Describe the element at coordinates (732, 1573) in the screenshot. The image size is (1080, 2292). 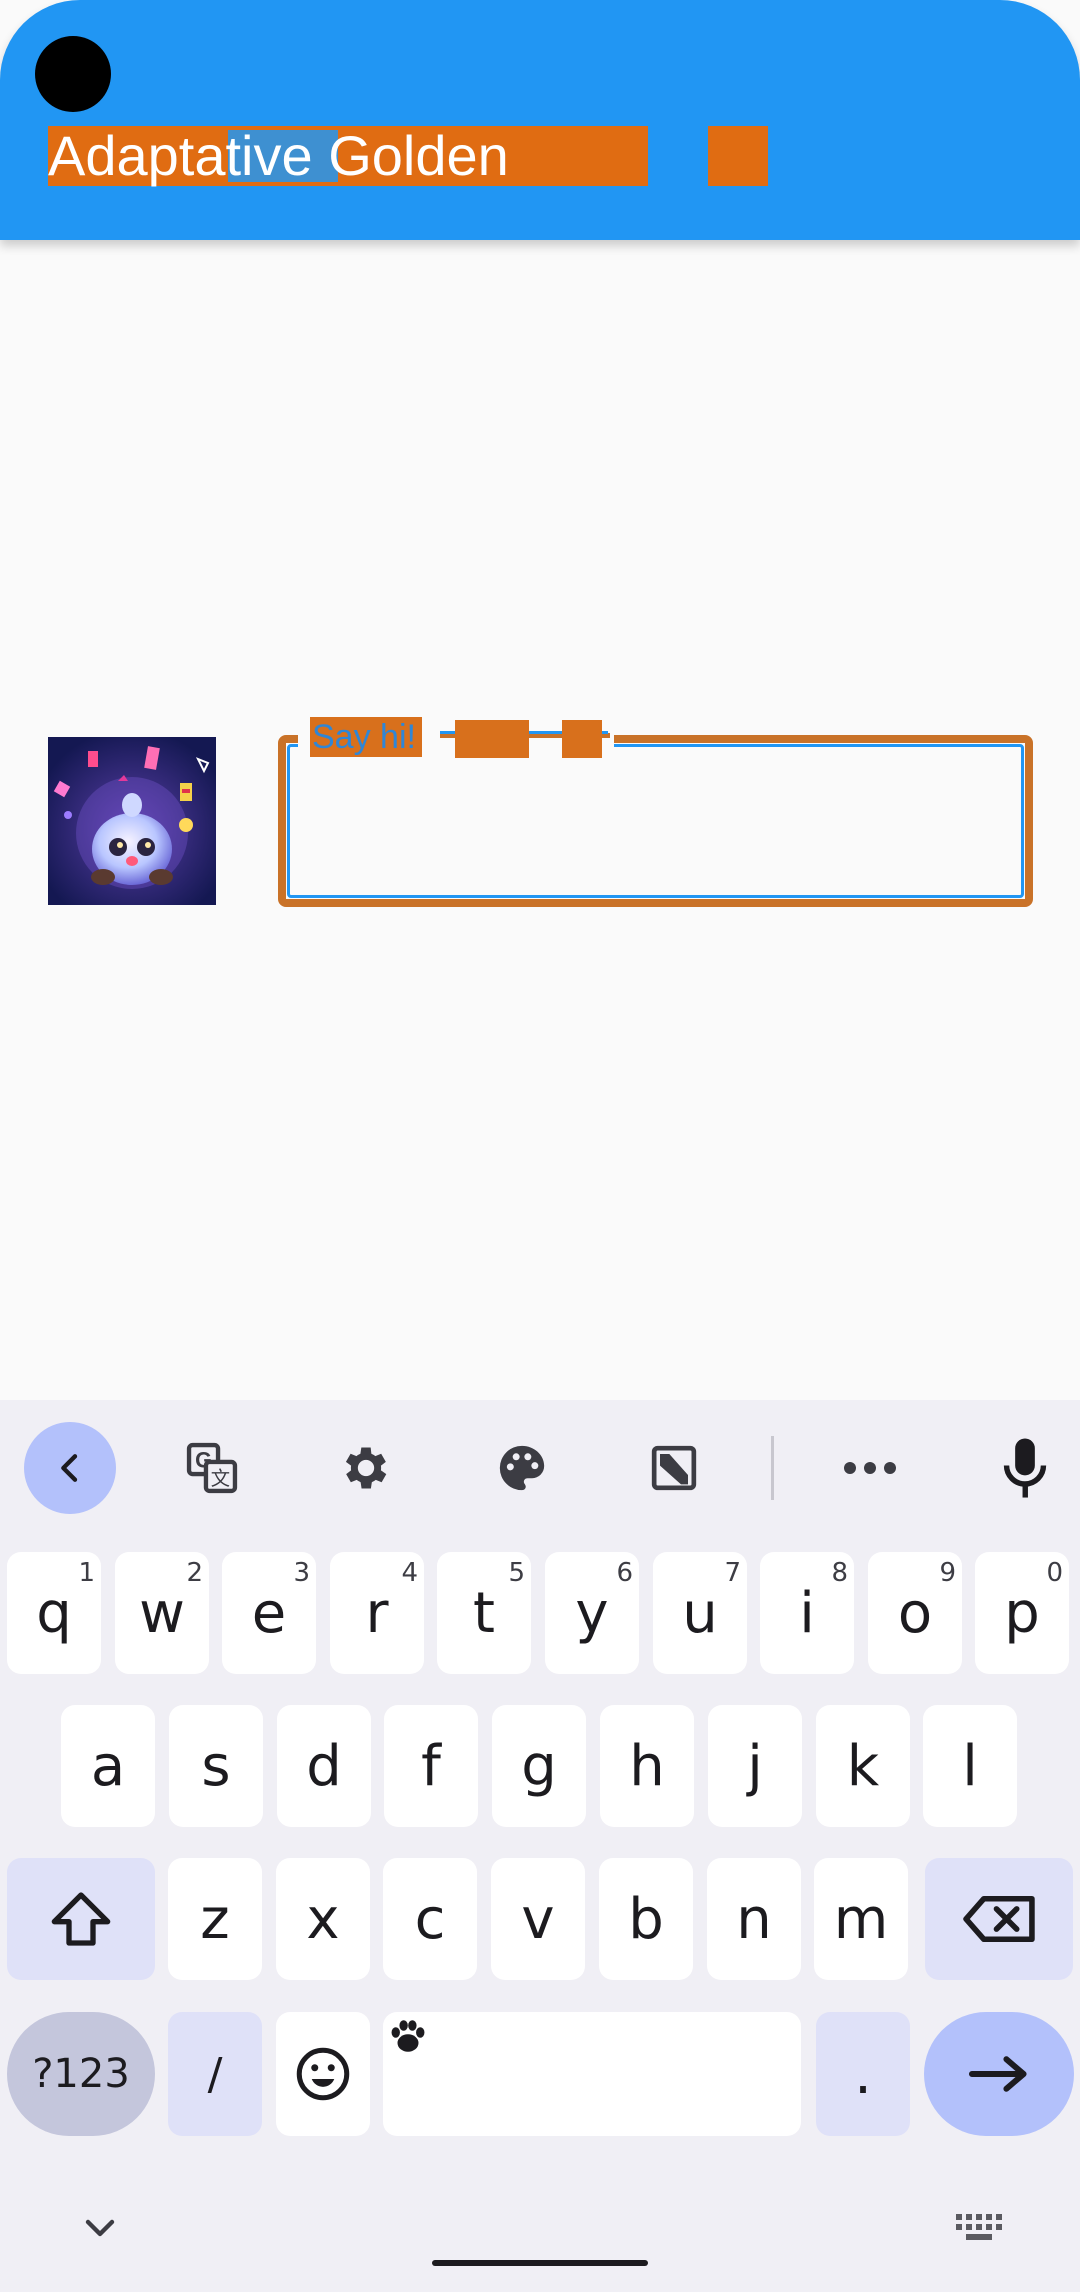
I see `key-hint: 7` at that location.